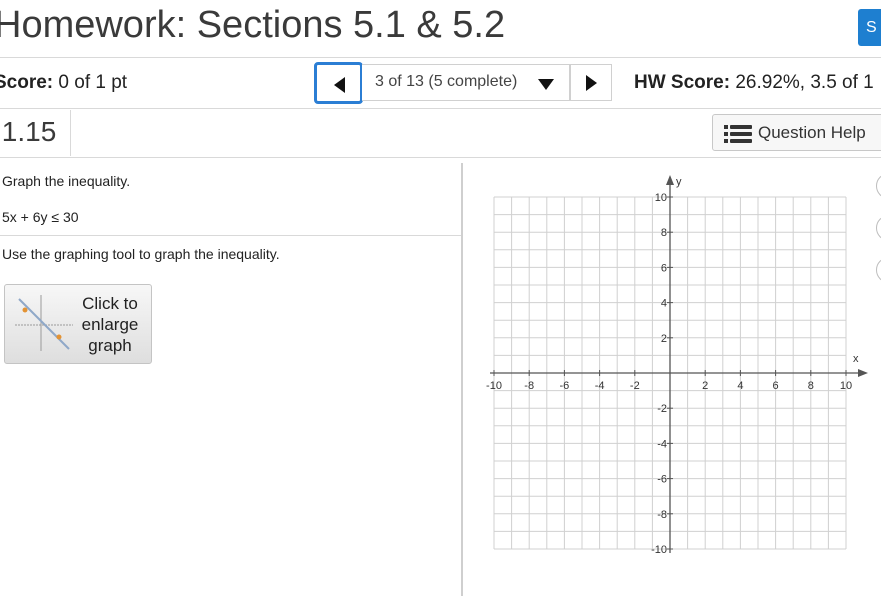  What do you see at coordinates (44, 323) in the screenshot?
I see `graph-thumbnail-icon` at bounding box center [44, 323].